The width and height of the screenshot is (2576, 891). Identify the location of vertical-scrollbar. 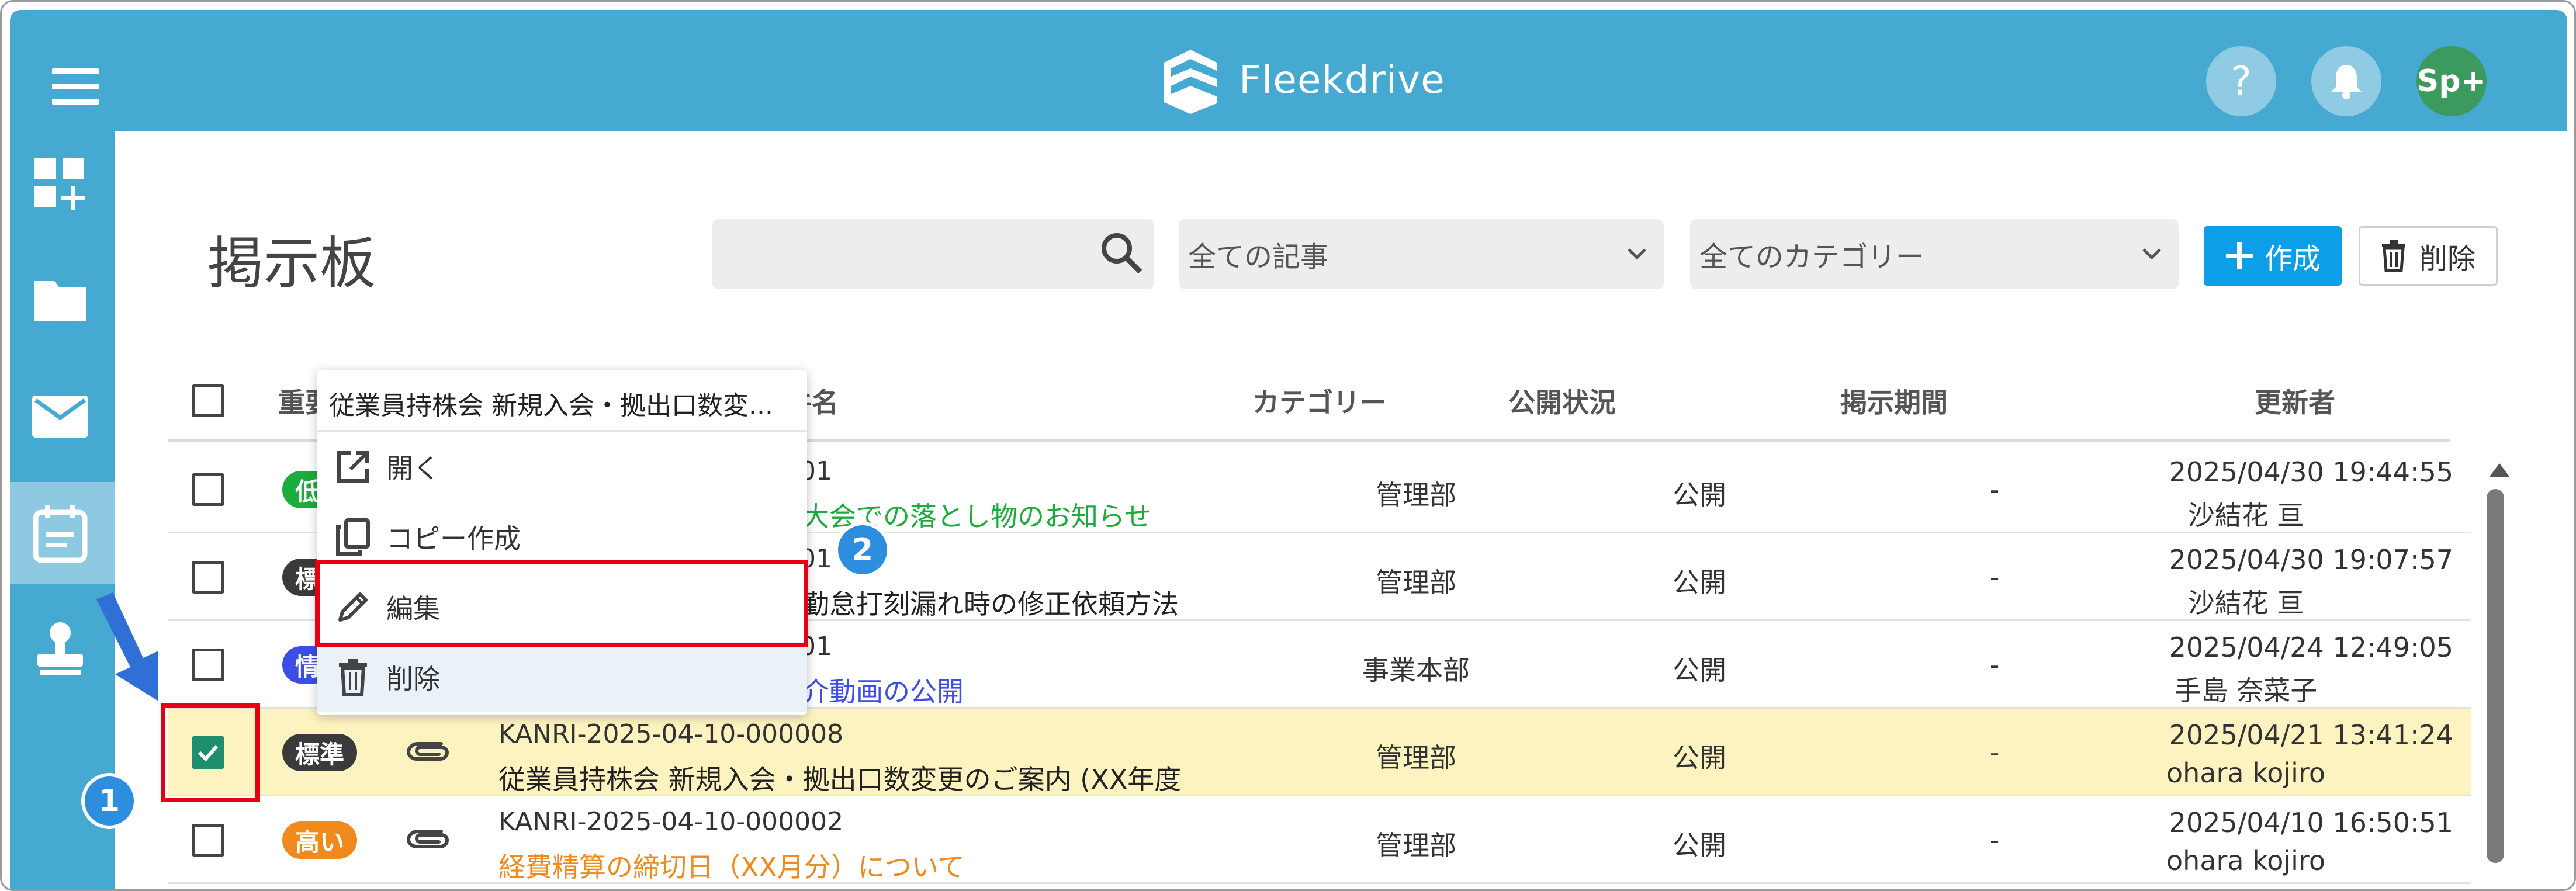
(2495, 676).